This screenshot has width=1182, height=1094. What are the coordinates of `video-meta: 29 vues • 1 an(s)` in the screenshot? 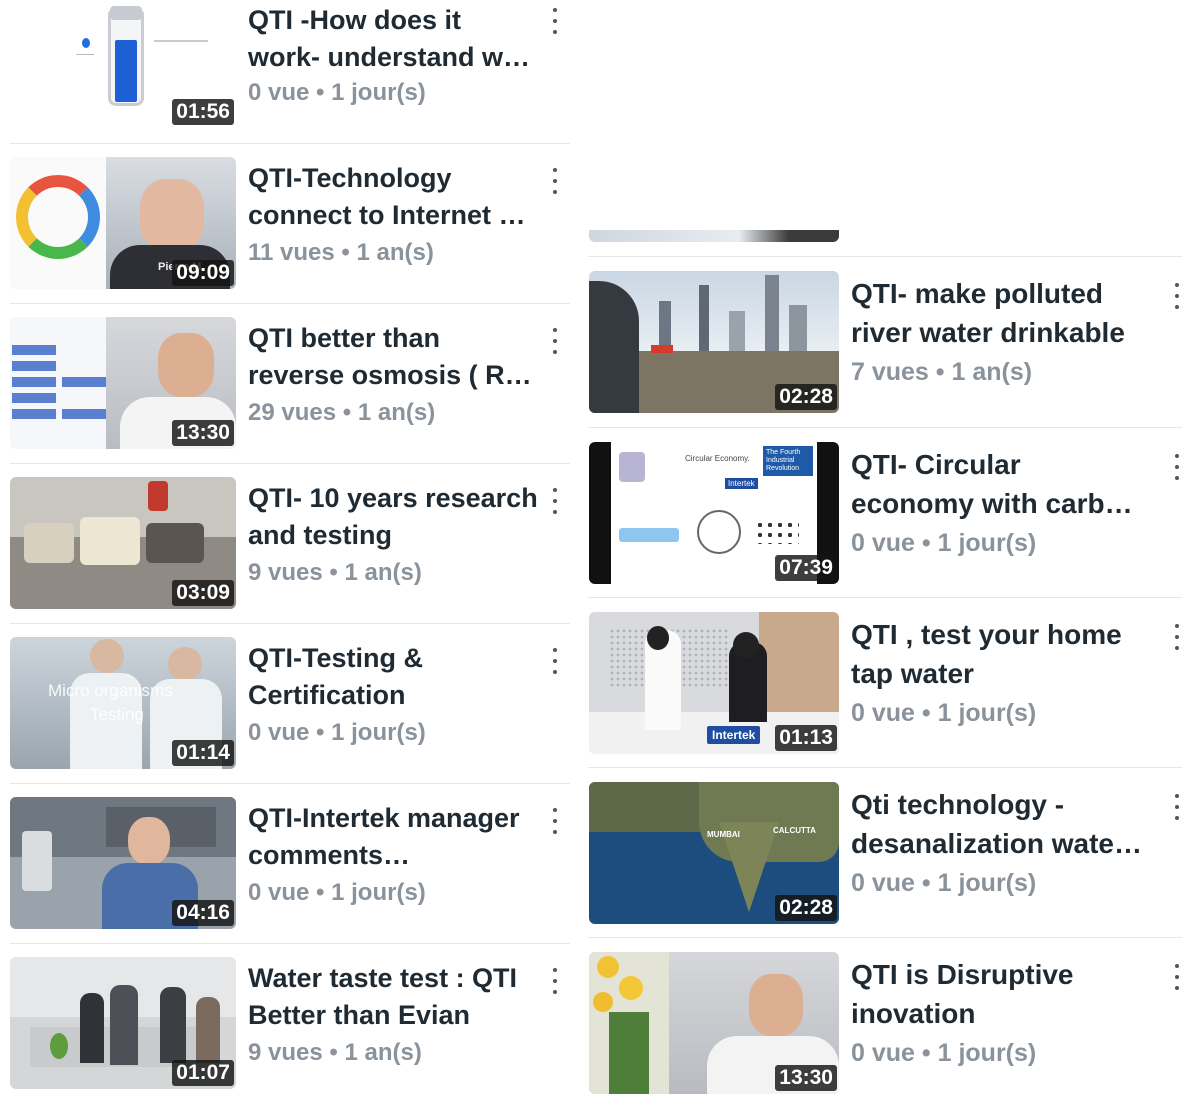 It's located at (341, 413).